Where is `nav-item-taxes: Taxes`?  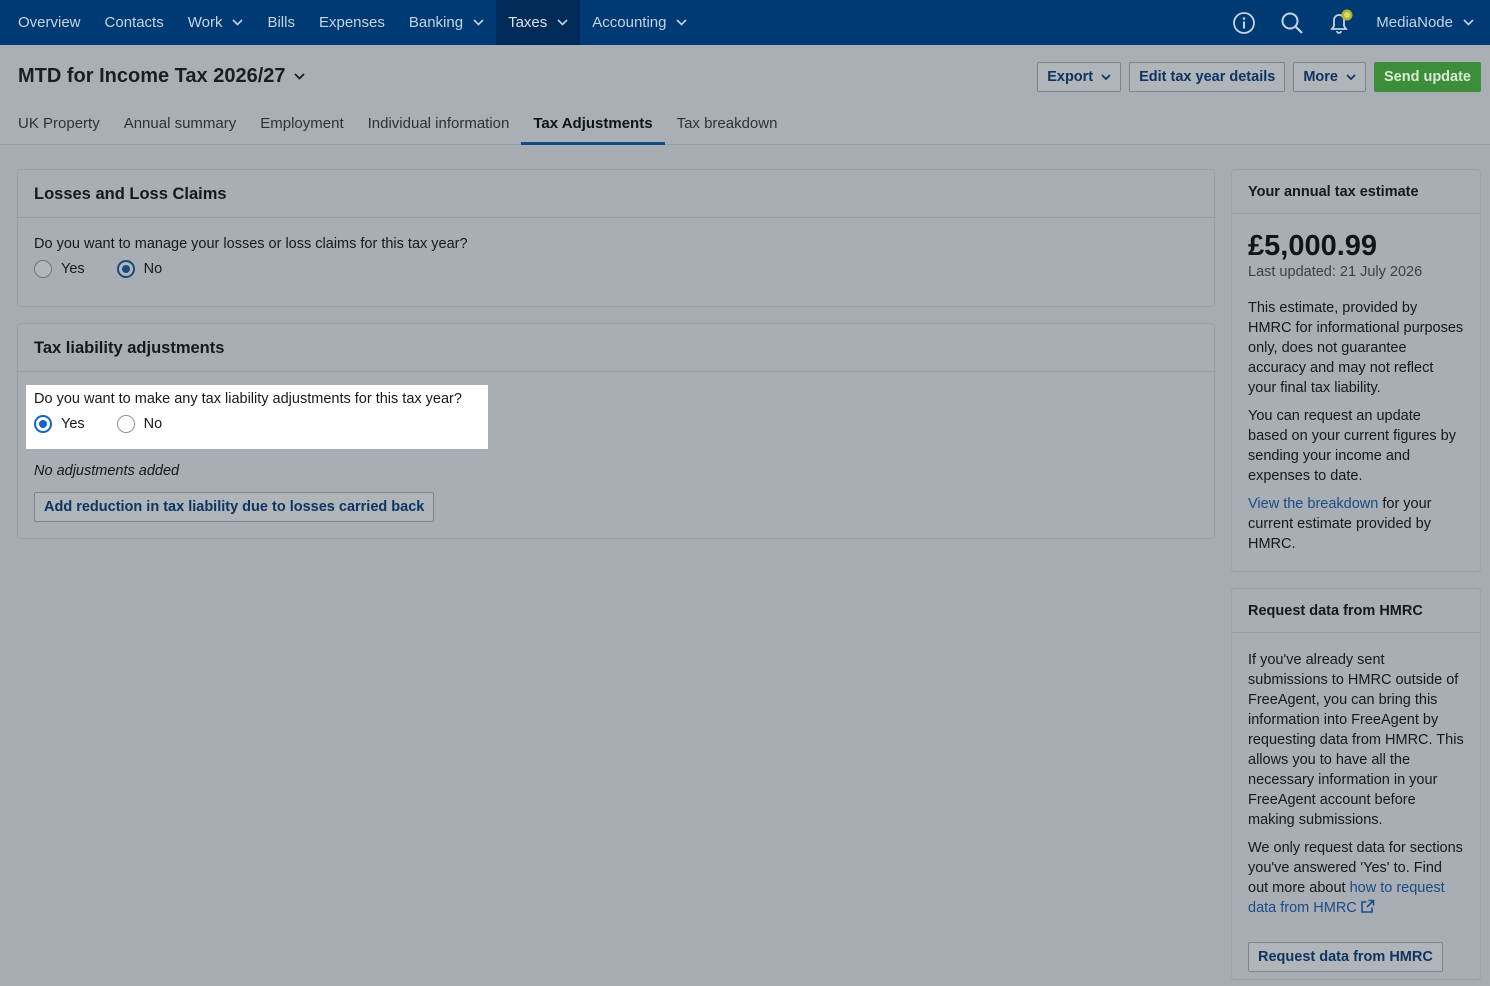
nav-item-taxes: Taxes is located at coordinates (538, 22).